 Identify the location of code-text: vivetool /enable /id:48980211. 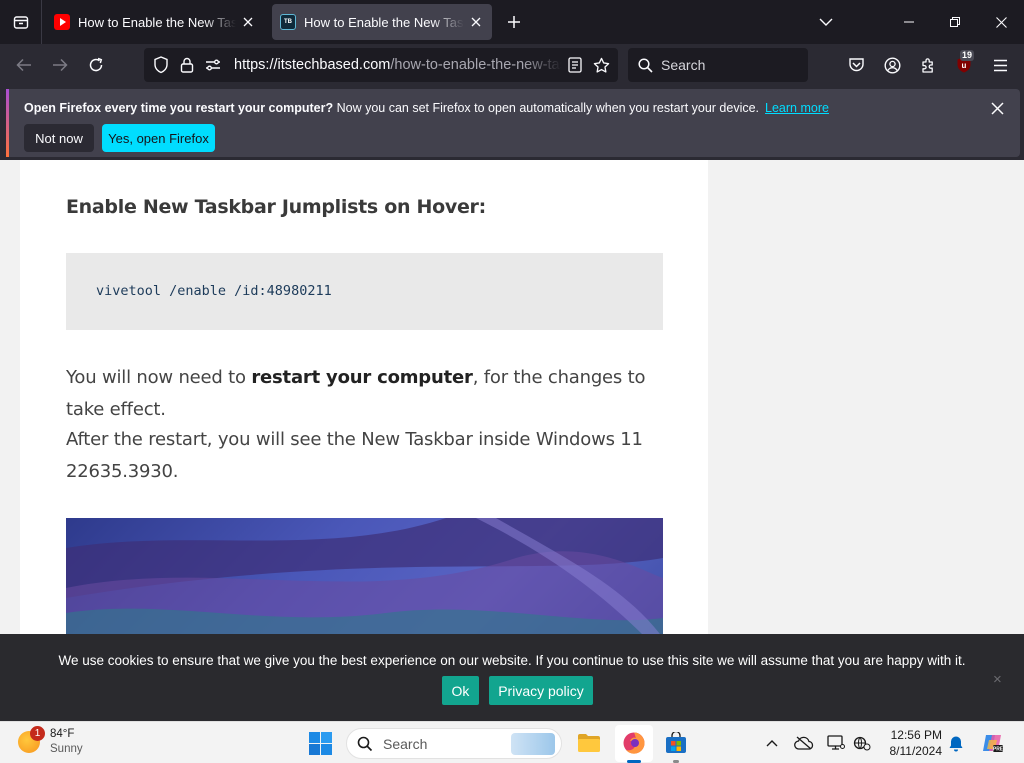
(214, 291).